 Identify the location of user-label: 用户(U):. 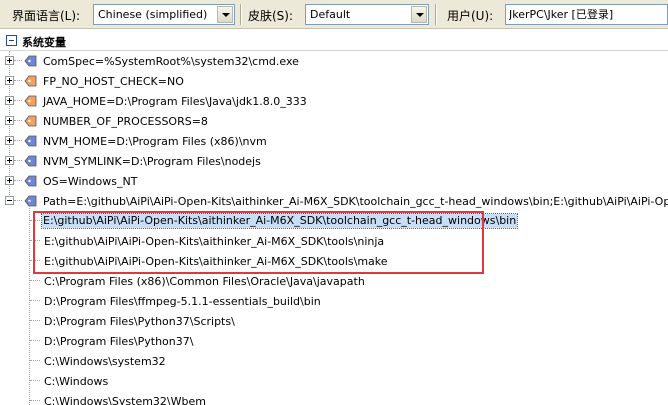
(470, 16).